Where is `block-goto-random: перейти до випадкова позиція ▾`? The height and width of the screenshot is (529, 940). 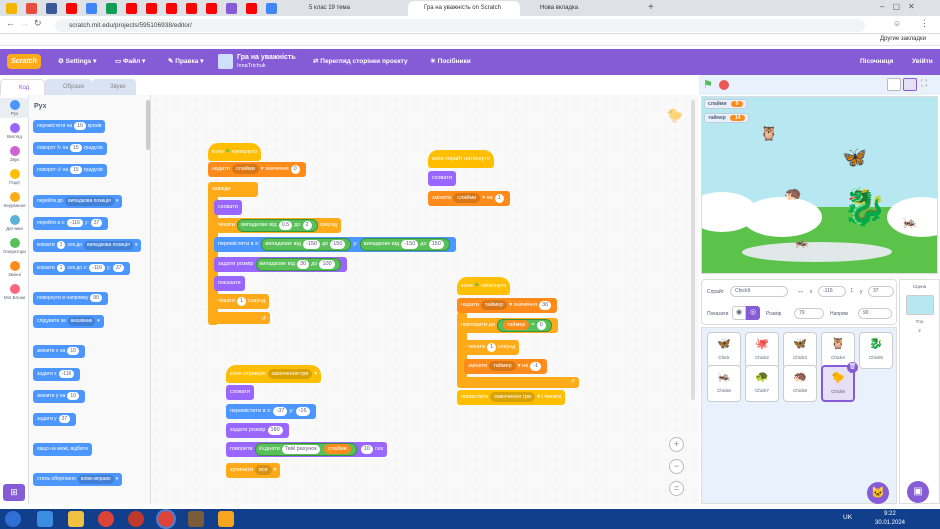 block-goto-random: перейти до випадкова позиція ▾ is located at coordinates (78, 201).